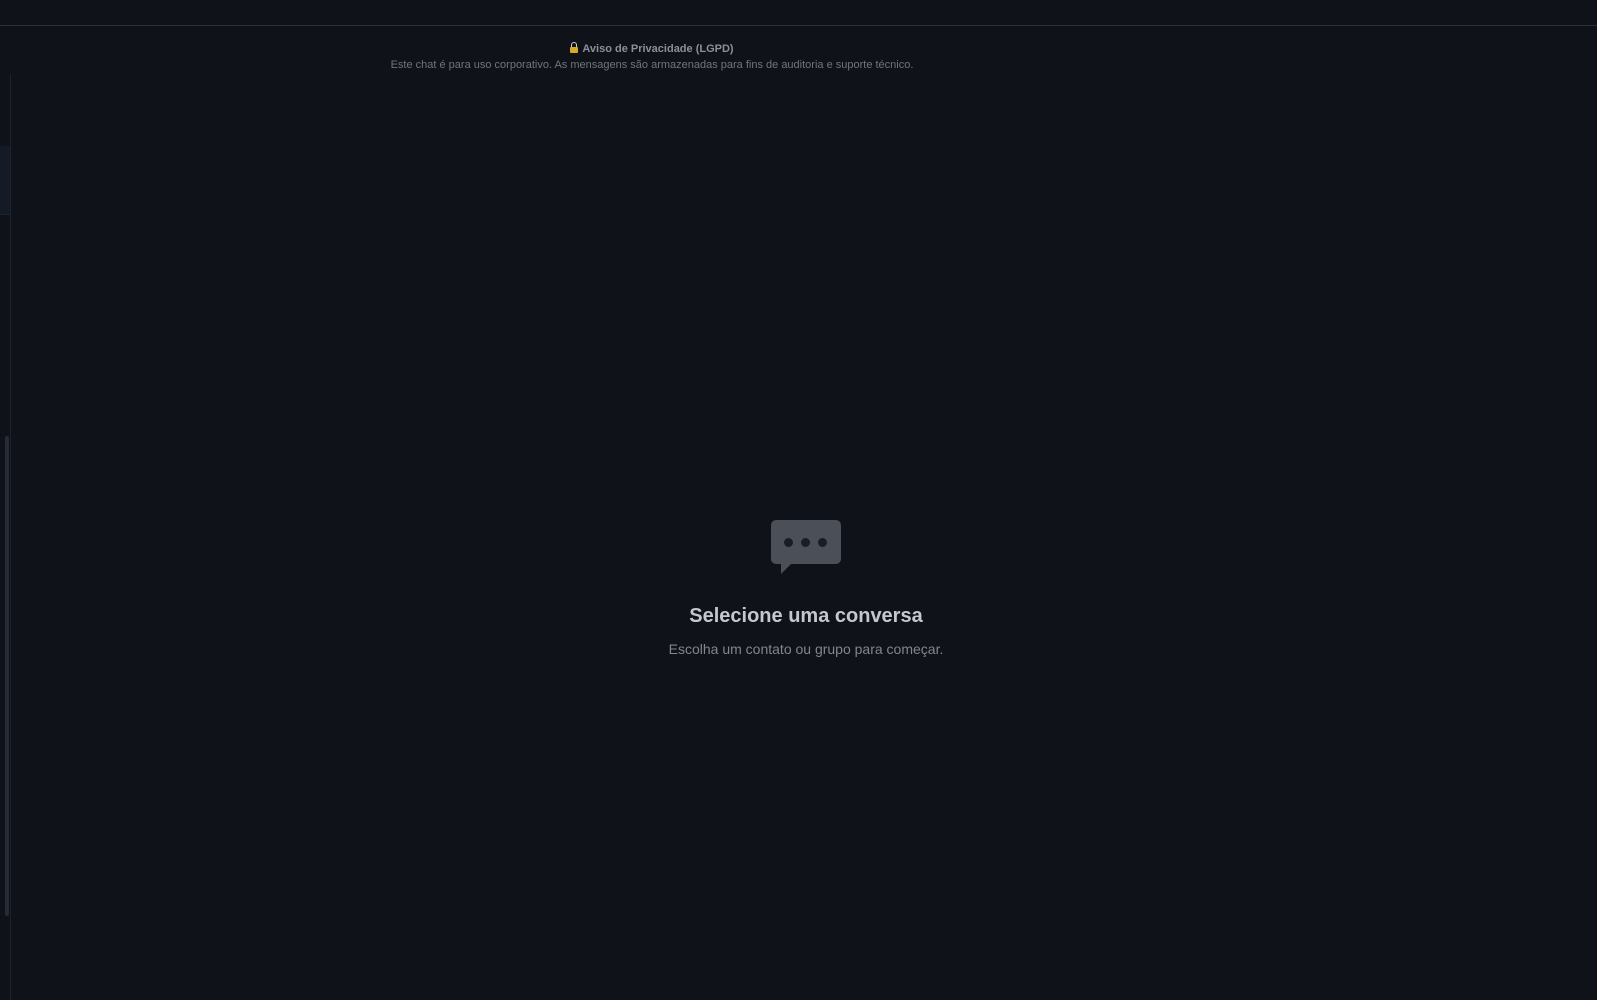 Image resolution: width=1597 pixels, height=1000 pixels. I want to click on sidebar-item-active, so click(5, 180).